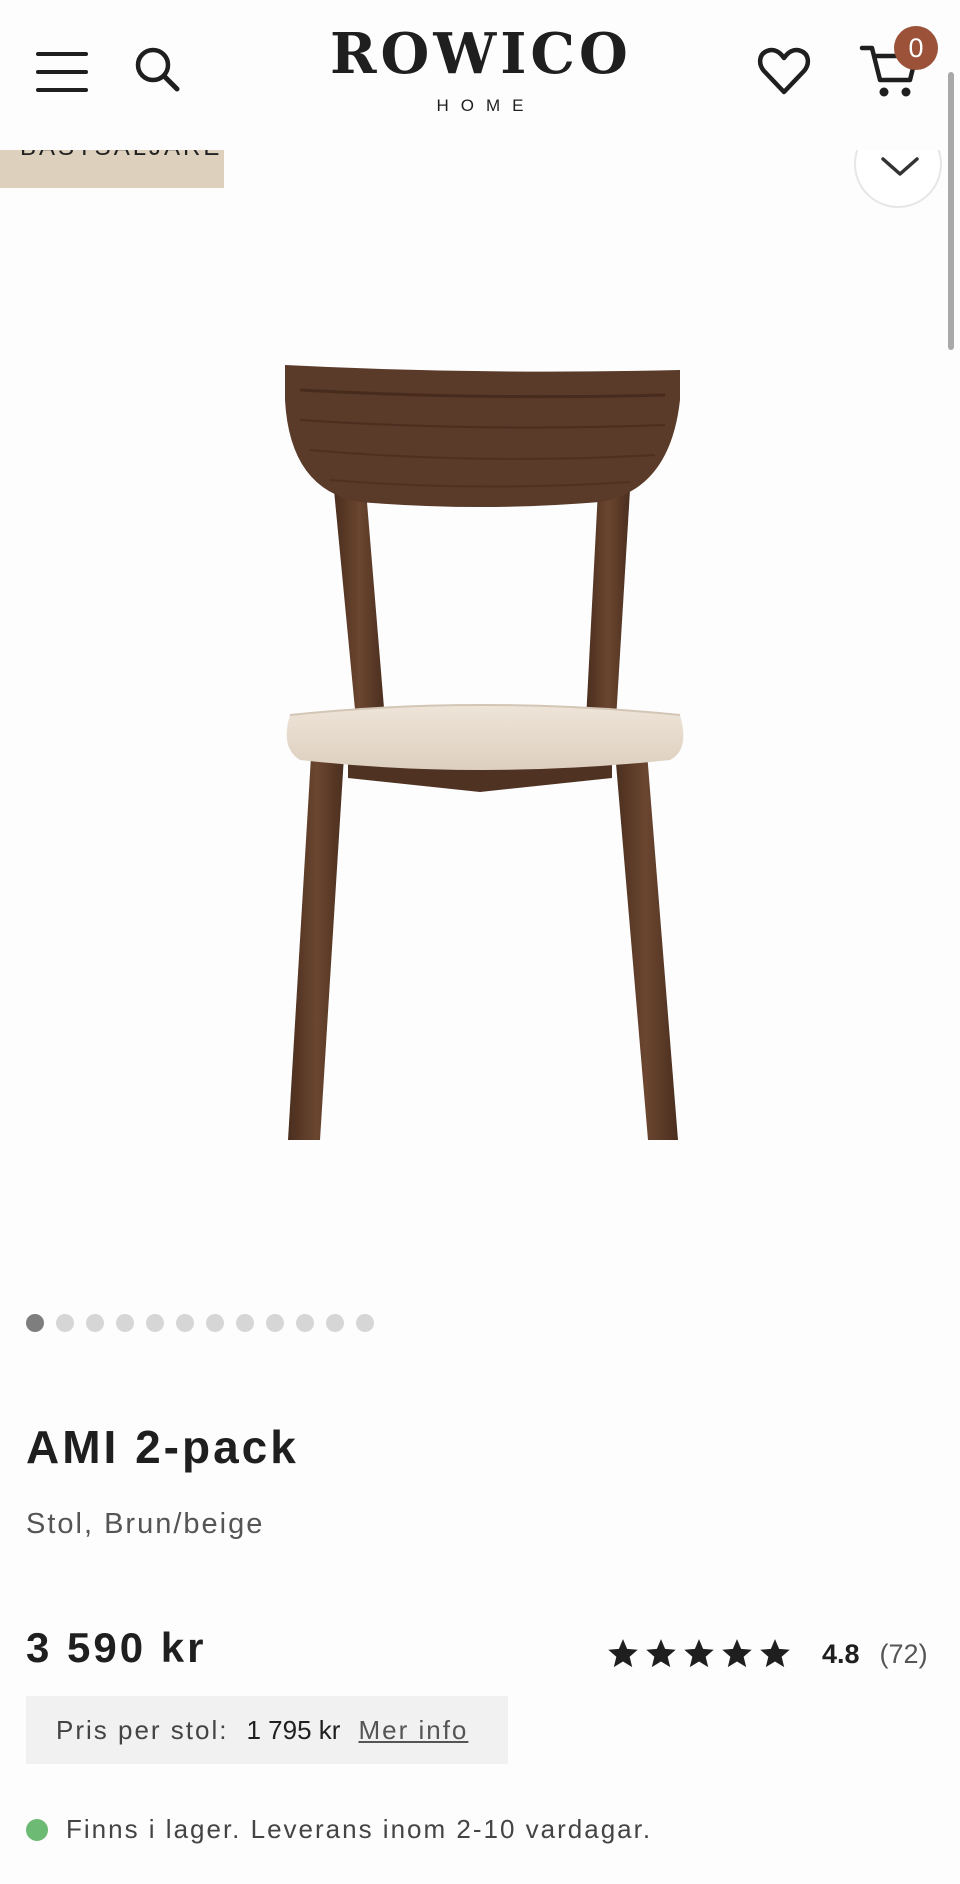 The width and height of the screenshot is (960, 1884). What do you see at coordinates (486, 105) in the screenshot?
I see `logo-subtitle: HOME` at bounding box center [486, 105].